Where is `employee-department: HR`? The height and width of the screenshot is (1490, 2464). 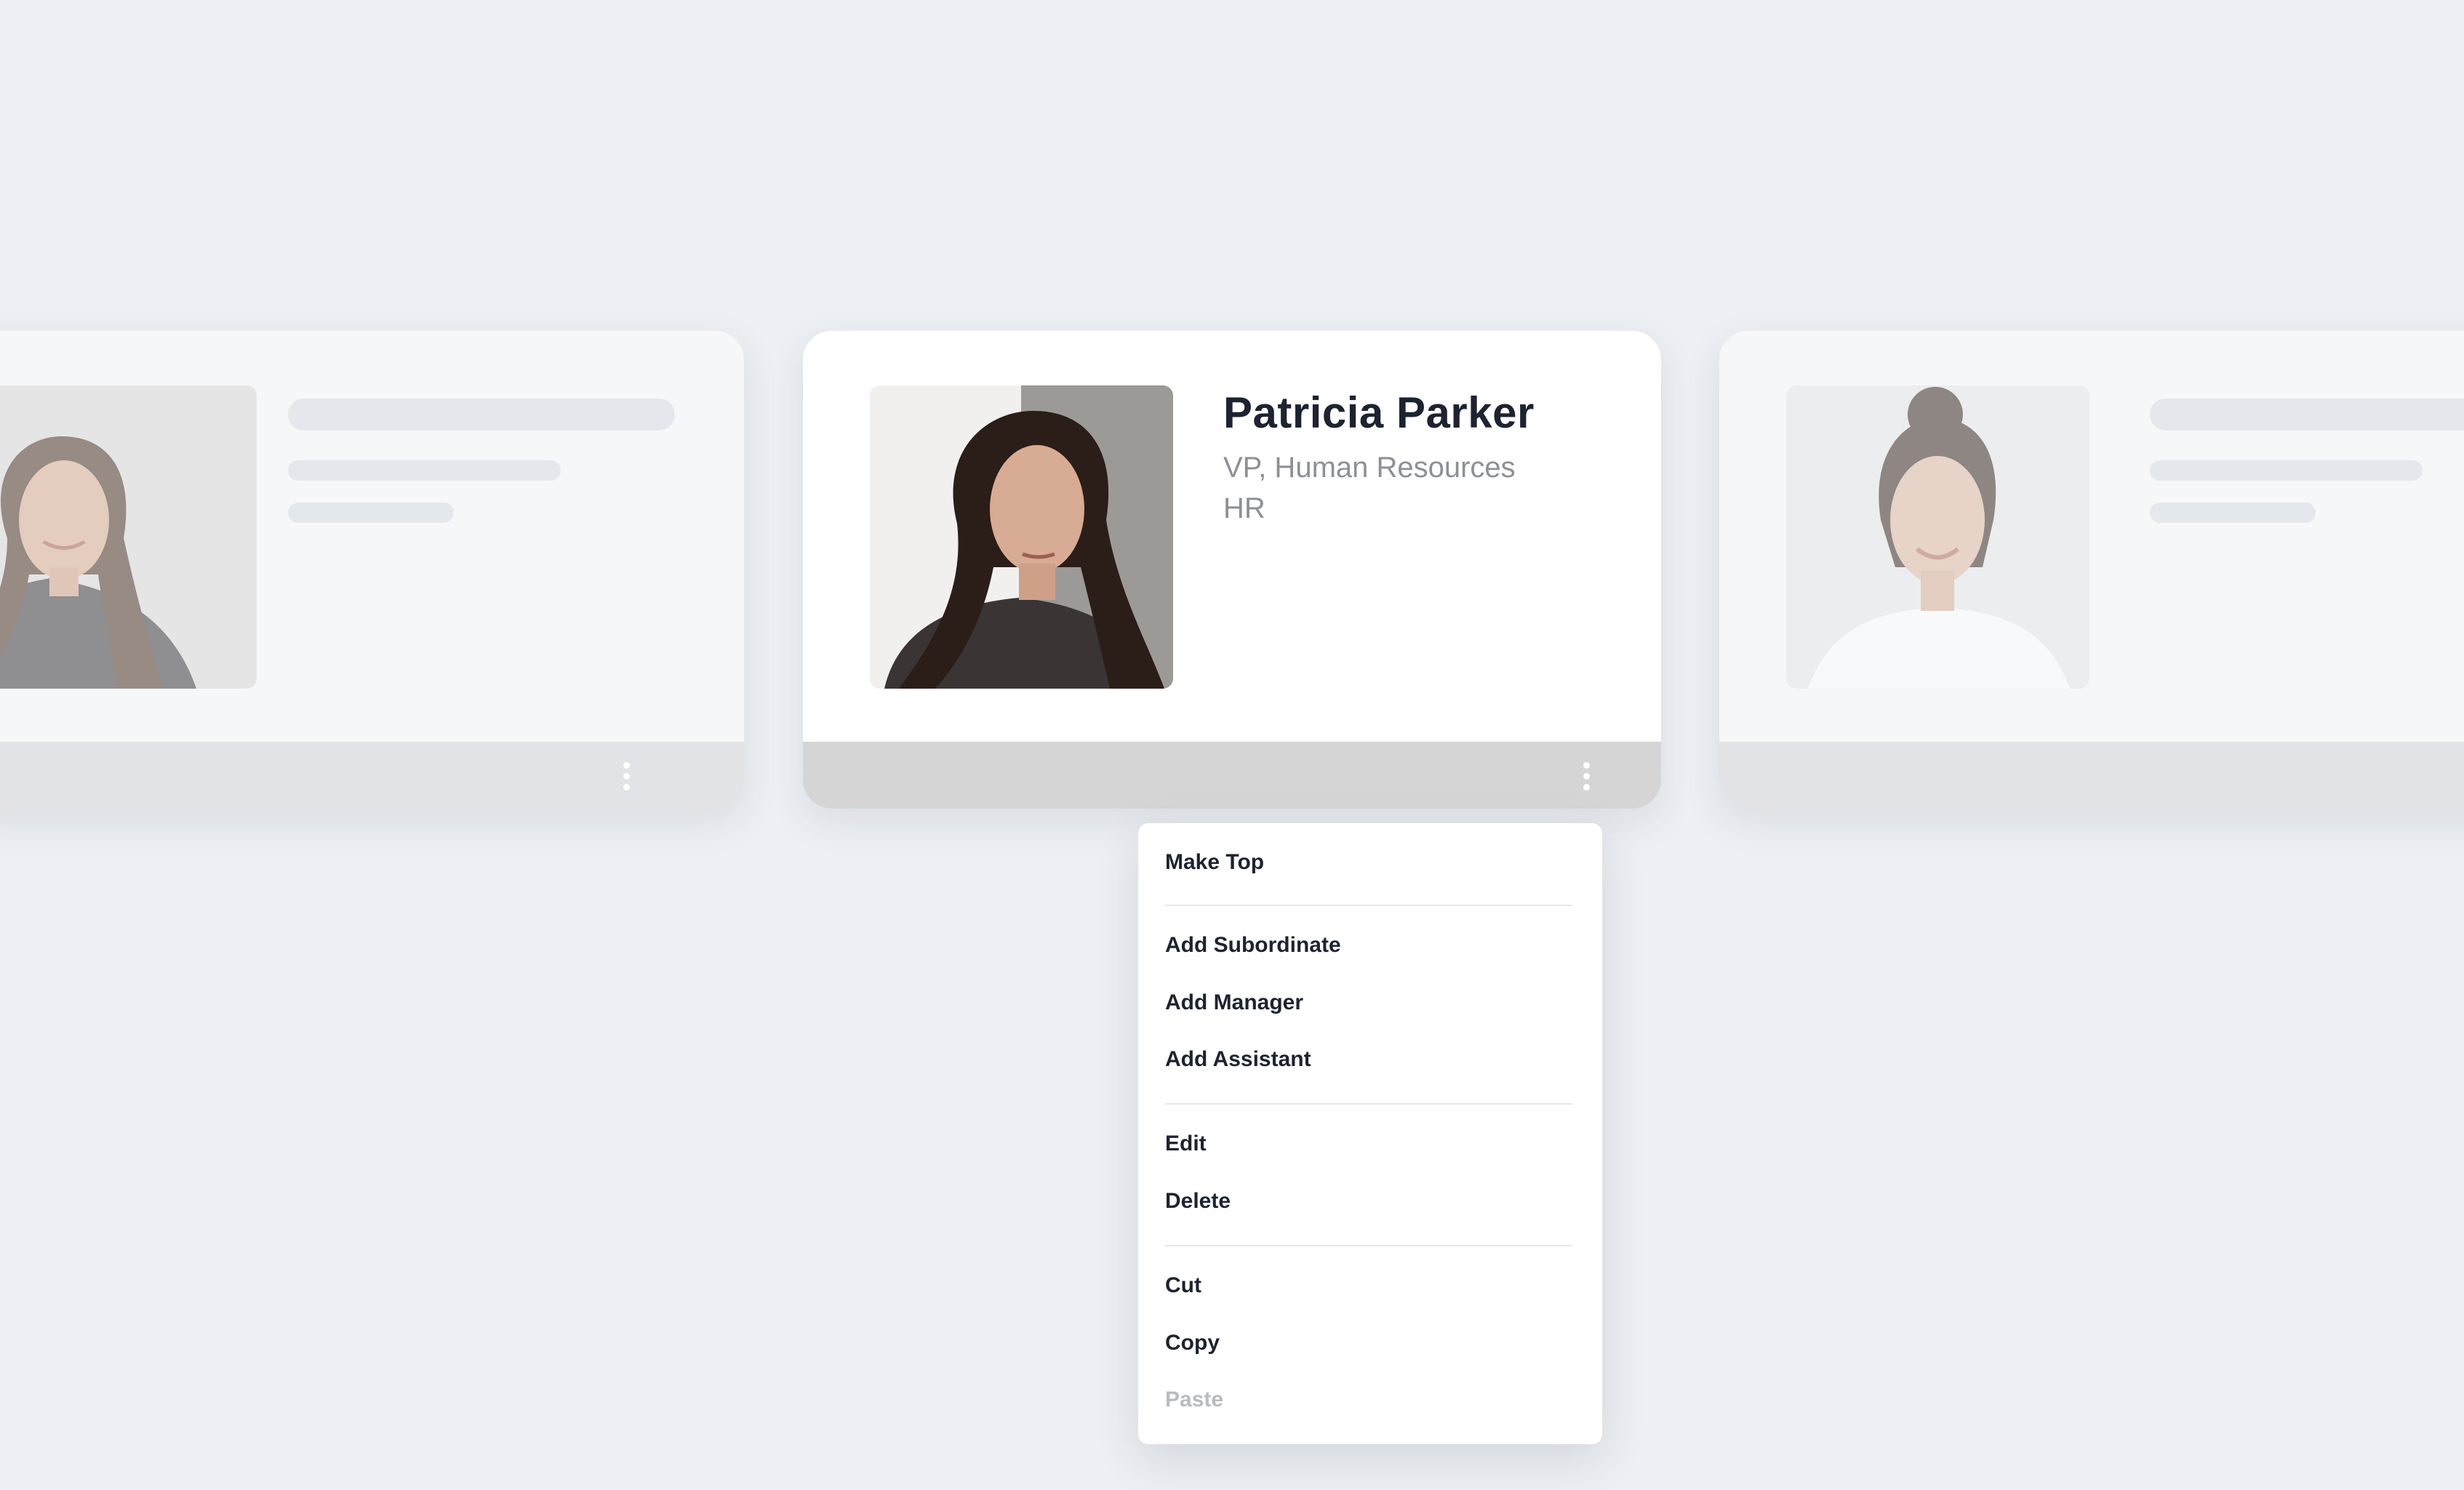 employee-department: HR is located at coordinates (1244, 508).